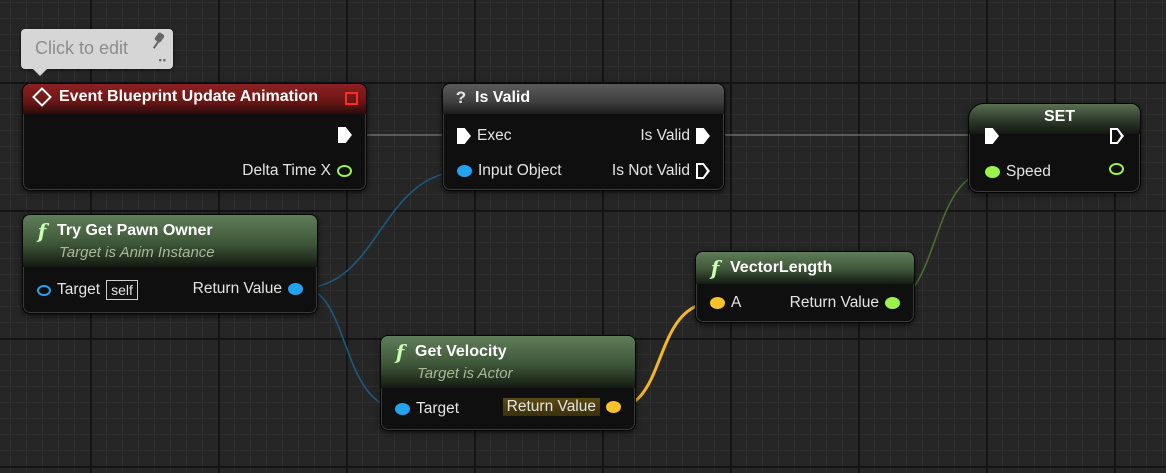  What do you see at coordinates (503, 97) in the screenshot?
I see `node-title: Is Valid` at bounding box center [503, 97].